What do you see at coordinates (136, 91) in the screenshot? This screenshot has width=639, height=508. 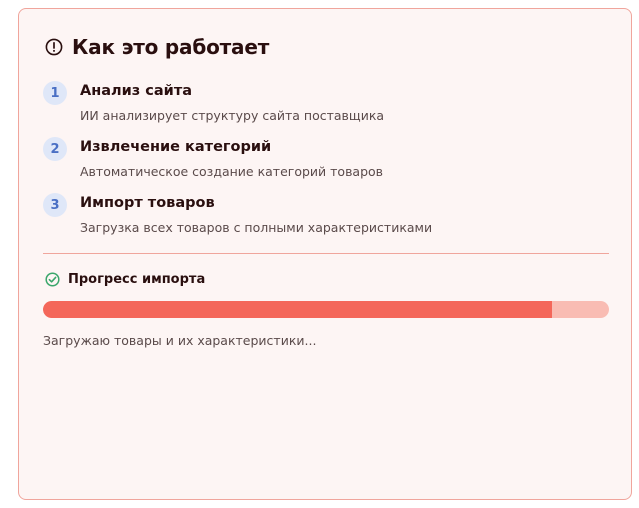 I see `step-title: Анализ сайта` at bounding box center [136, 91].